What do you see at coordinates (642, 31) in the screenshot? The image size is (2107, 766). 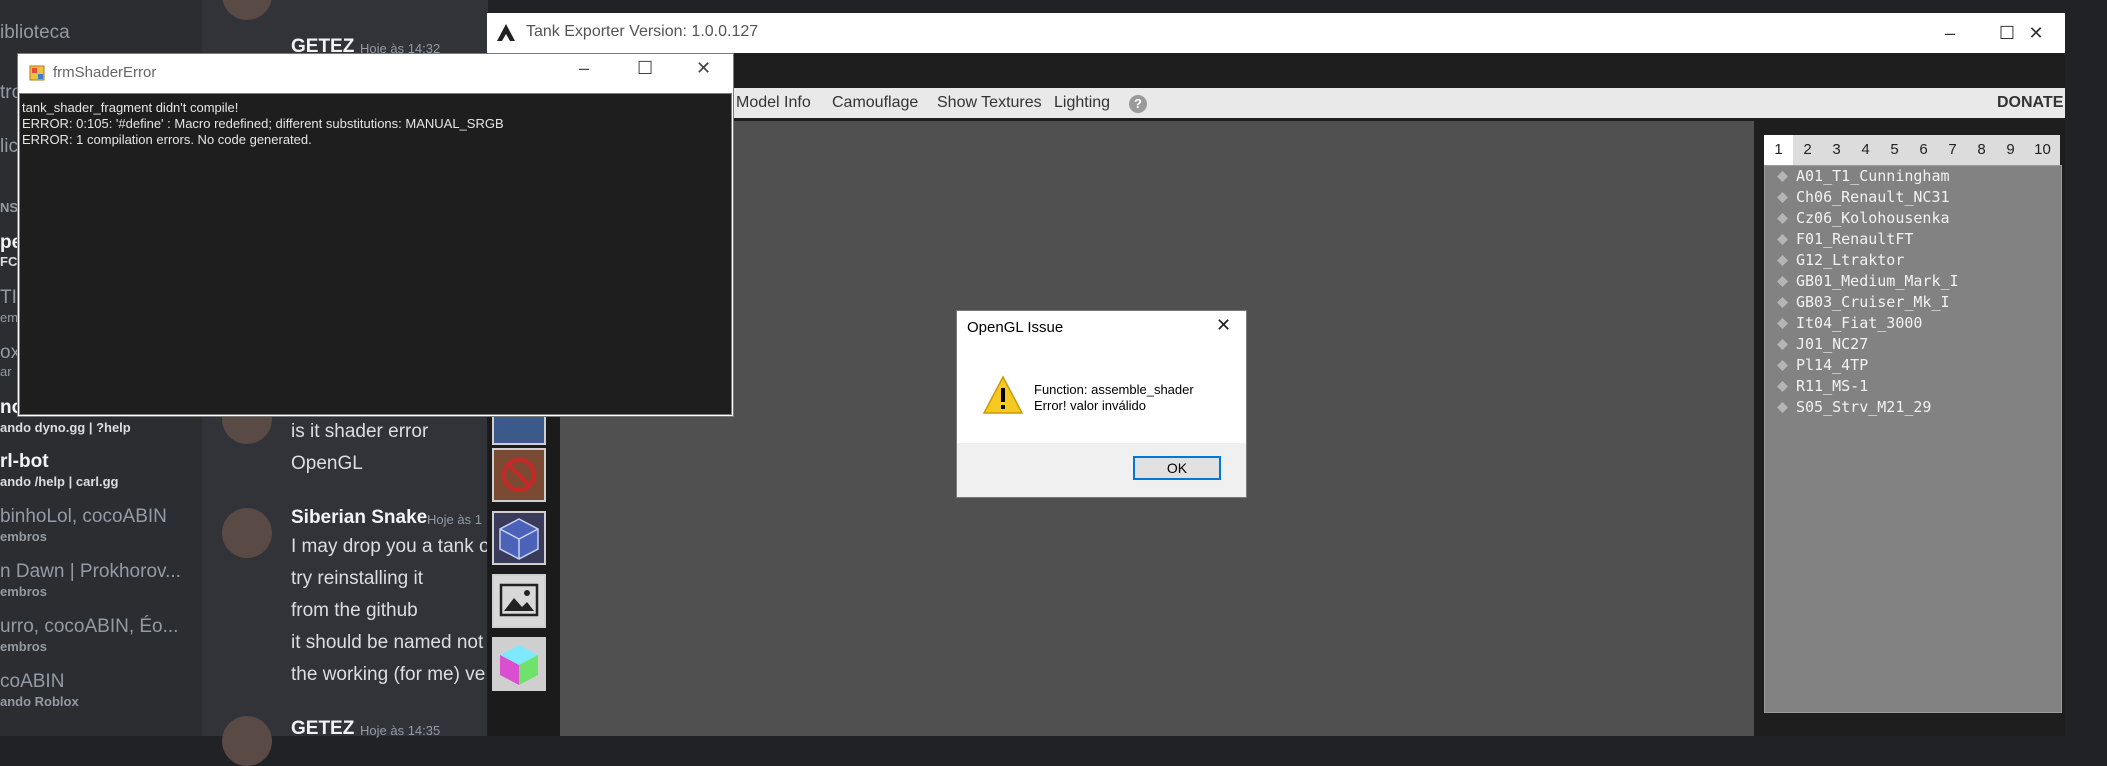 I see `window-title: Tank Exporter Version: 1.0.0.127` at bounding box center [642, 31].